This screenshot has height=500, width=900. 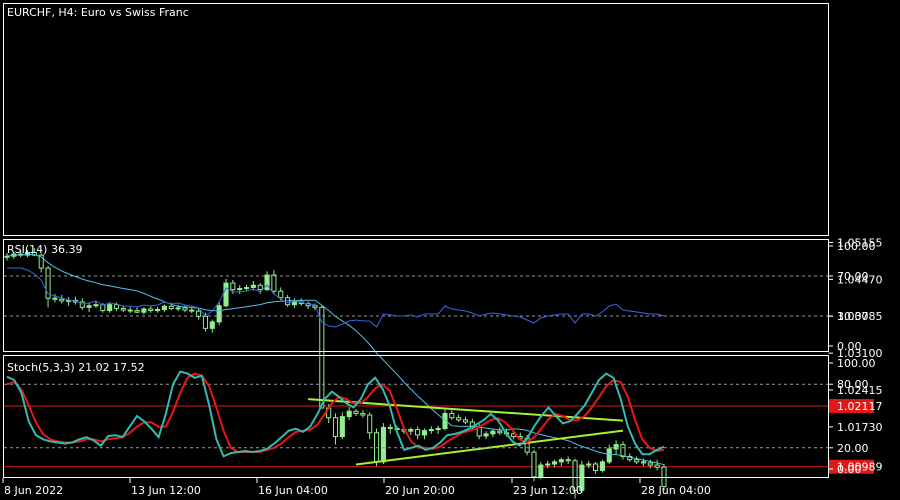 What do you see at coordinates (33, 490) in the screenshot?
I see `time-tick-label: 8 Jun 2022` at bounding box center [33, 490].